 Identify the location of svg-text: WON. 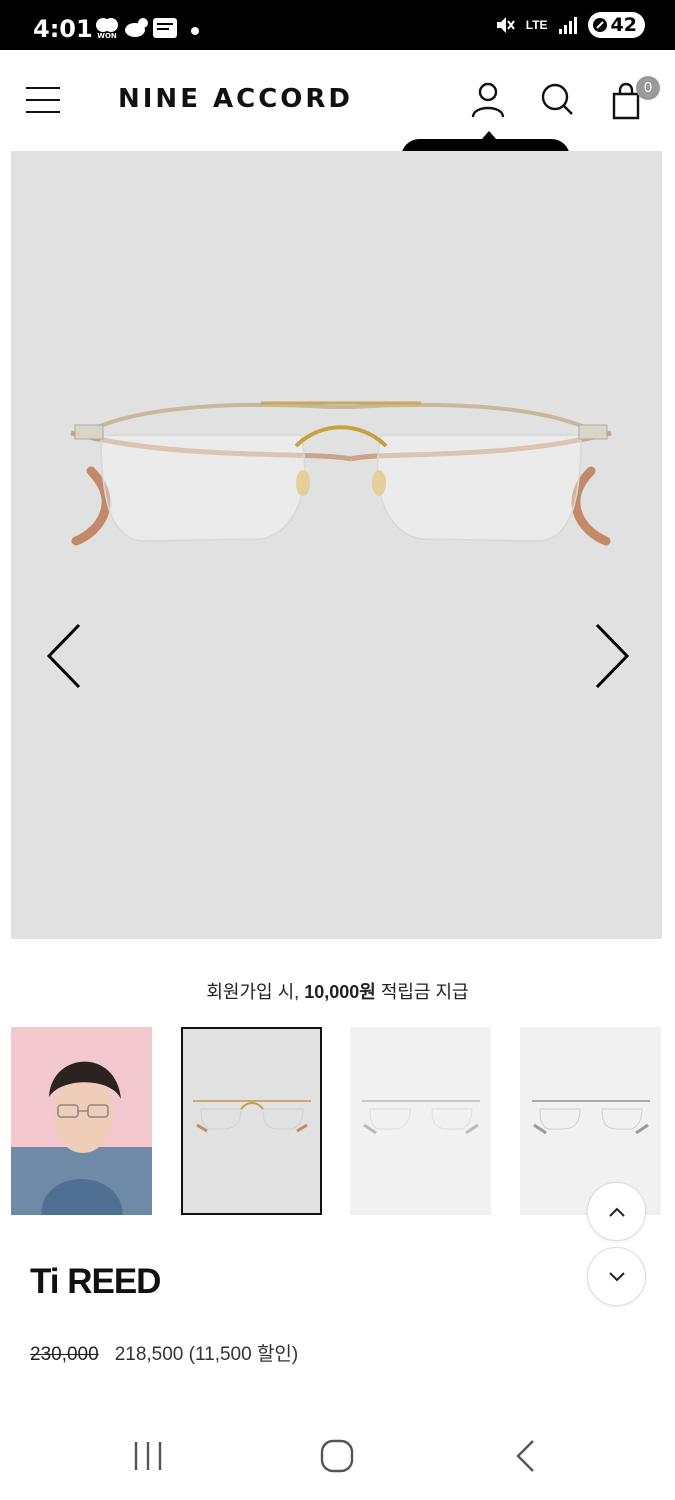
(107, 35).